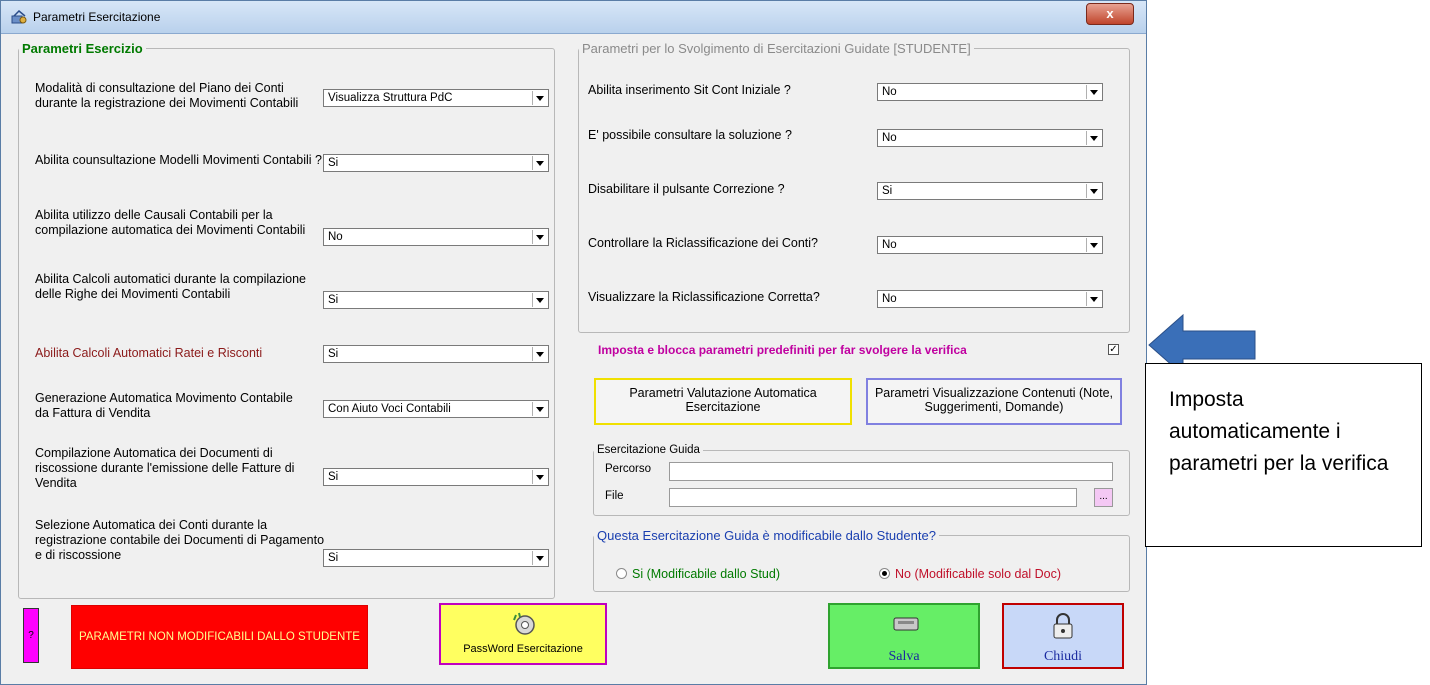 This screenshot has height=685, width=1430. I want to click on percorso-input, so click(891, 471).